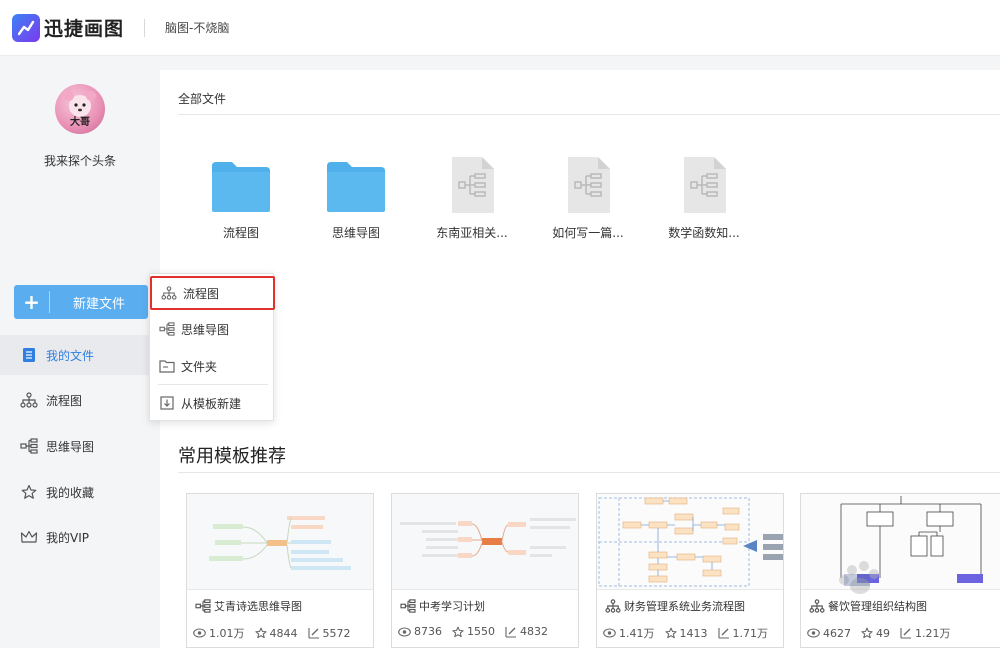 Image resolution: width=1000 pixels, height=648 pixels. I want to click on uses-stat: 5572, so click(329, 633).